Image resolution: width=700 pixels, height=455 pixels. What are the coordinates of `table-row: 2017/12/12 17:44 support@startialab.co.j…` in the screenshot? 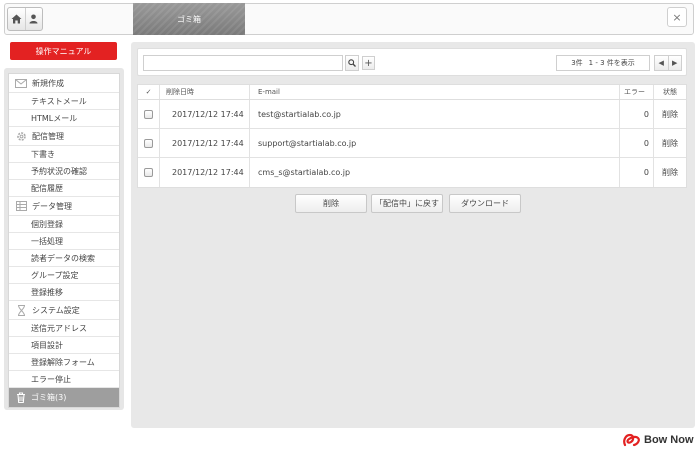 It's located at (412, 143).